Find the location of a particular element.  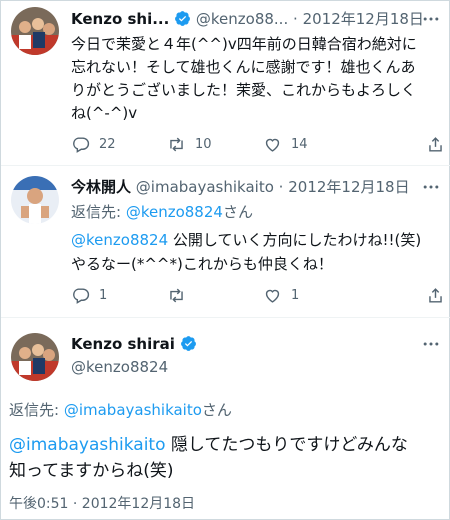

tweet-text-line: 今日で茉愛と４年(^^)v四年前の日韓合宿わ絶対に is located at coordinates (244, 44).